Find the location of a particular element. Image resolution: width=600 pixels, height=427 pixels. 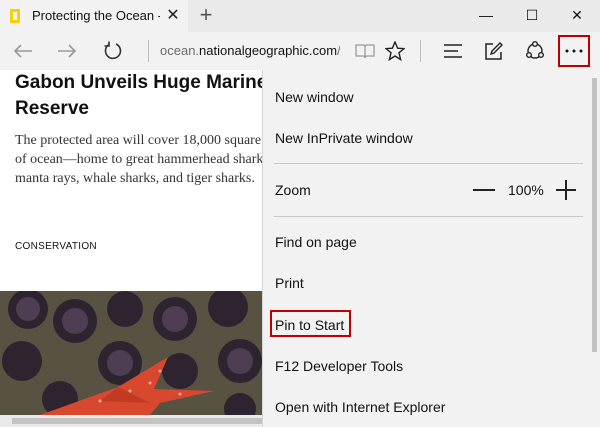

menu-item-pin-to-start: Pin to Start is located at coordinates (309, 325).